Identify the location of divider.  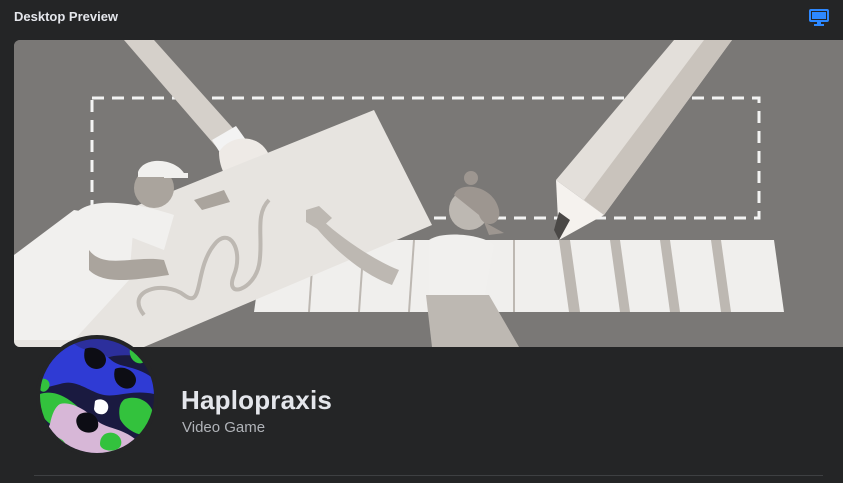
(428, 475).